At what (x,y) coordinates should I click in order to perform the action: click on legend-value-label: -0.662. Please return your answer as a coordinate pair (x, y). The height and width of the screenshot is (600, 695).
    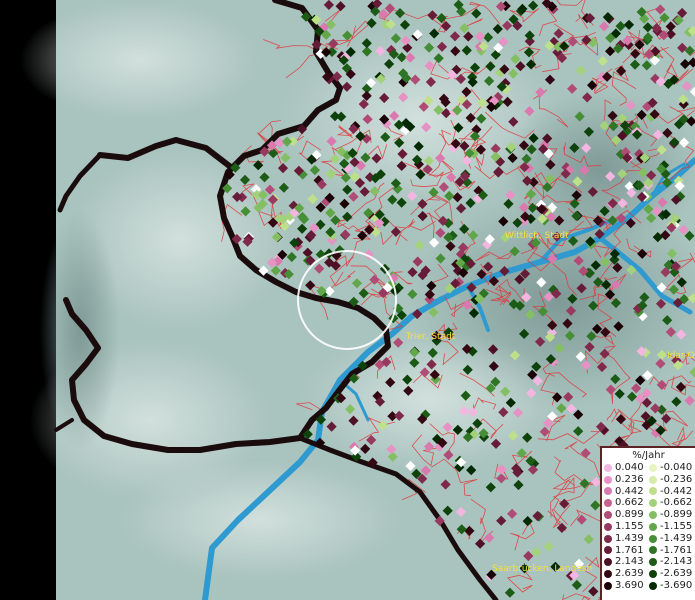
    Looking at the image, I should click on (676, 503).